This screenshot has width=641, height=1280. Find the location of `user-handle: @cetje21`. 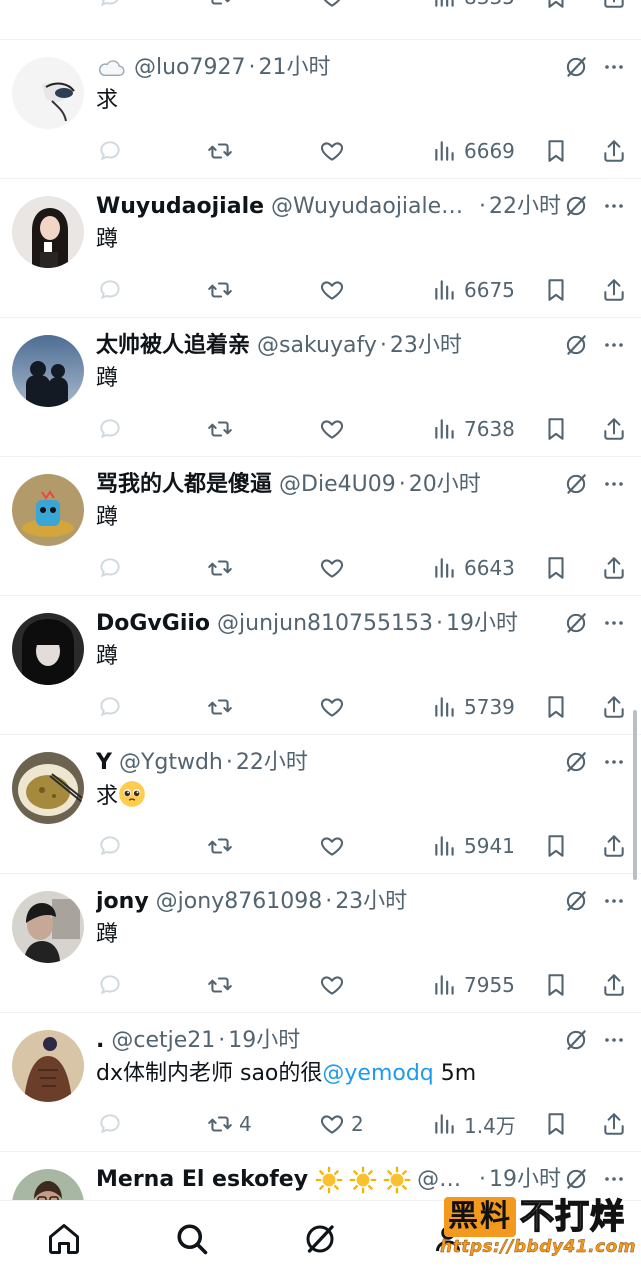

user-handle: @cetje21 is located at coordinates (163, 1041).